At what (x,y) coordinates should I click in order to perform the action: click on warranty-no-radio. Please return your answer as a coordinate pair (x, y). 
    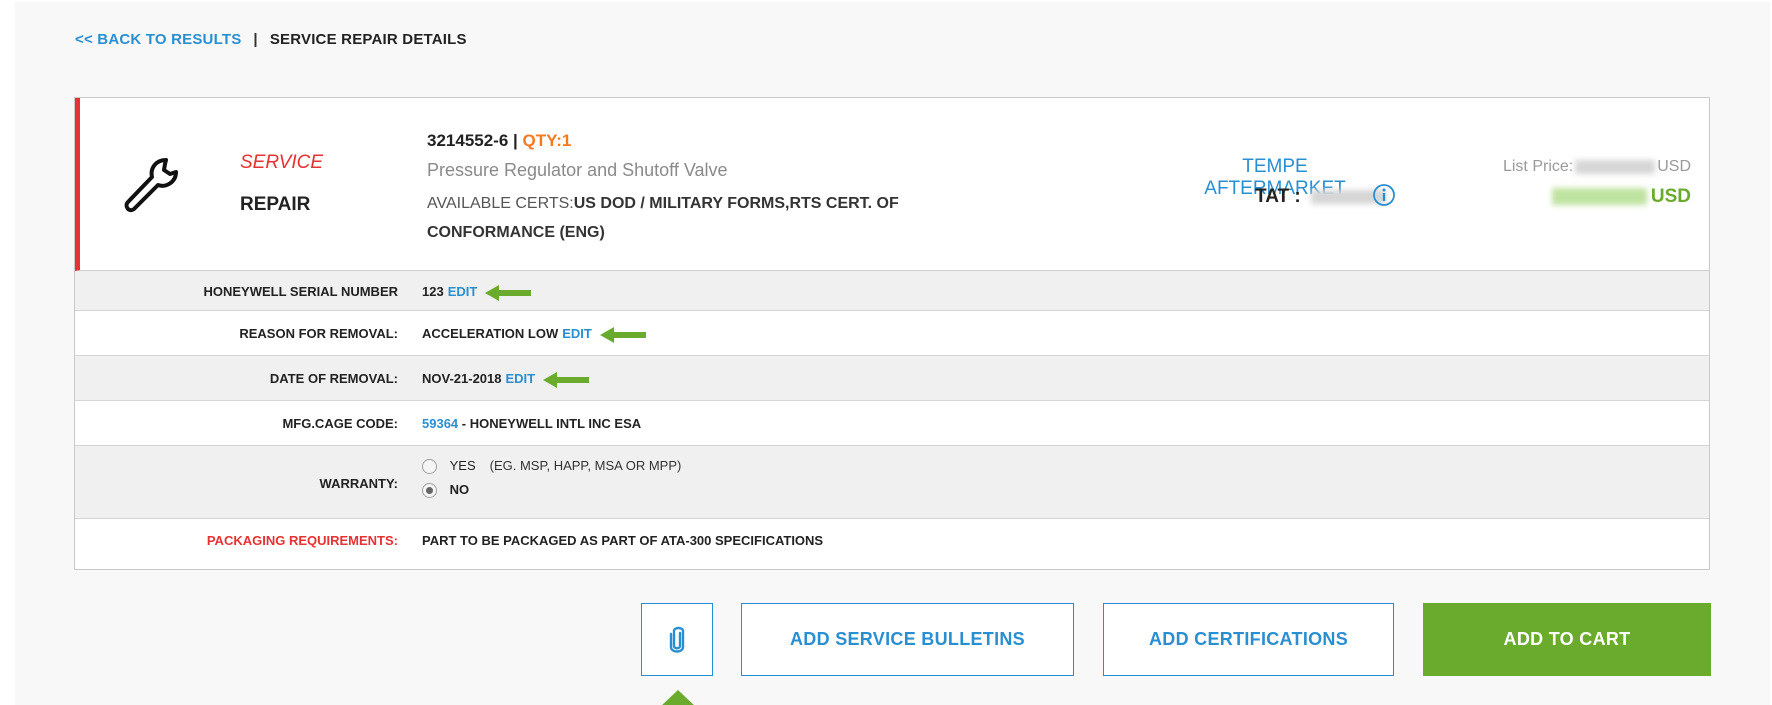
    Looking at the image, I should click on (429, 491).